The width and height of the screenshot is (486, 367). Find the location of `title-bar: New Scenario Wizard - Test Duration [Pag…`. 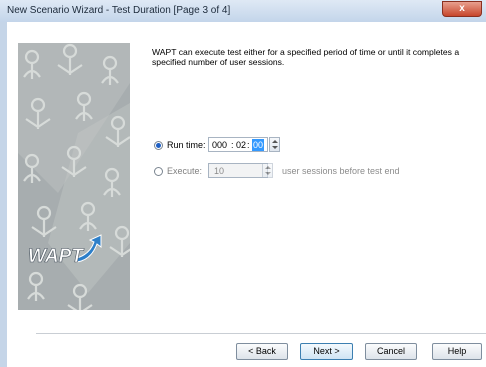

title-bar: New Scenario Wizard - Test Duration [Pag… is located at coordinates (243, 11).